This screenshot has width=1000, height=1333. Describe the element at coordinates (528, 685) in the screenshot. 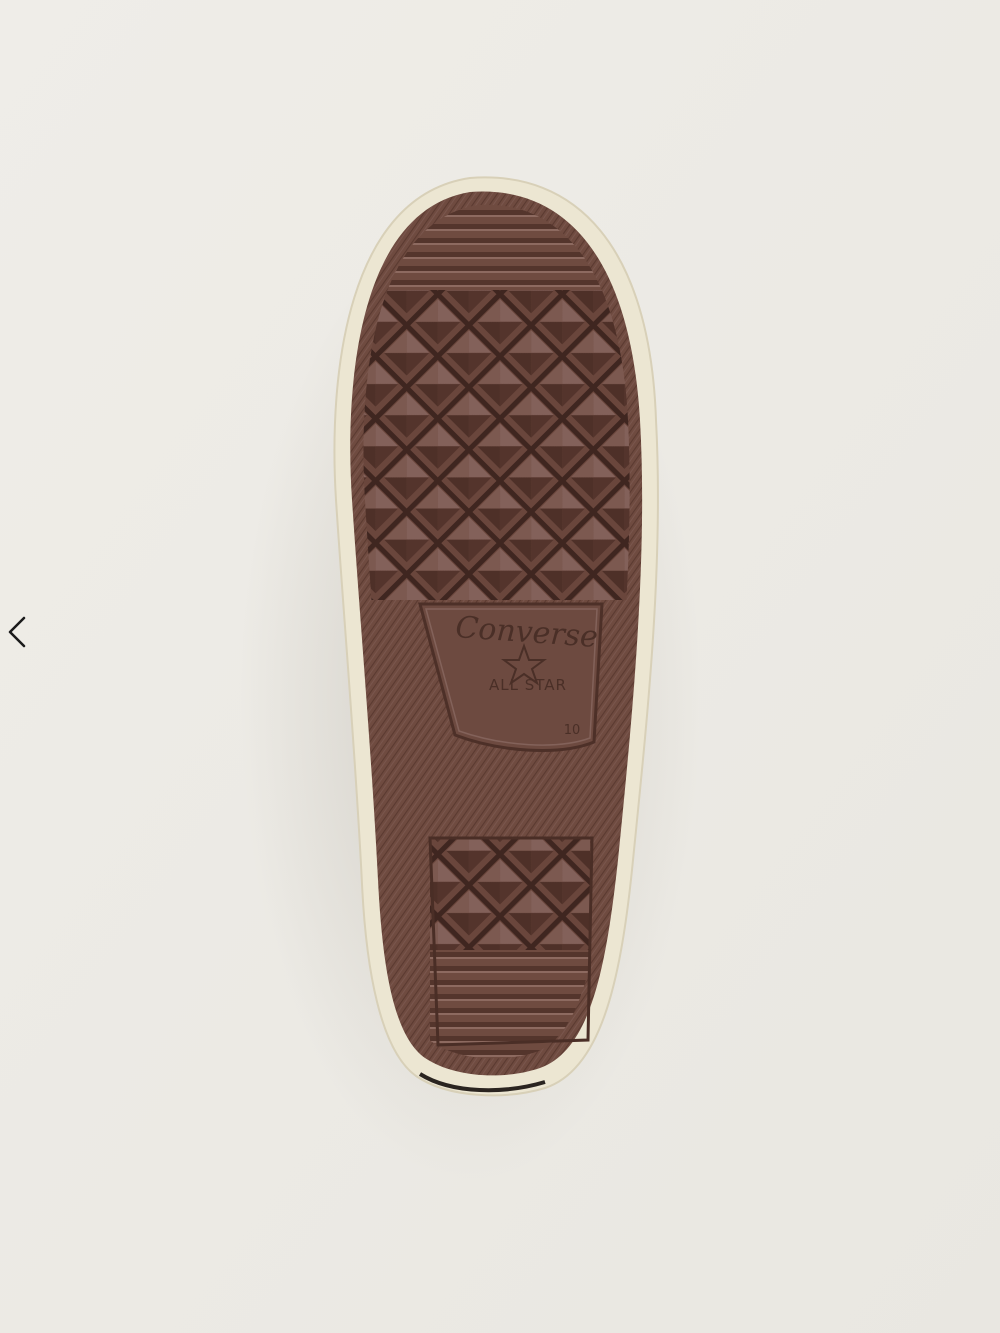

I see `svg-text: ALL STAR` at that location.